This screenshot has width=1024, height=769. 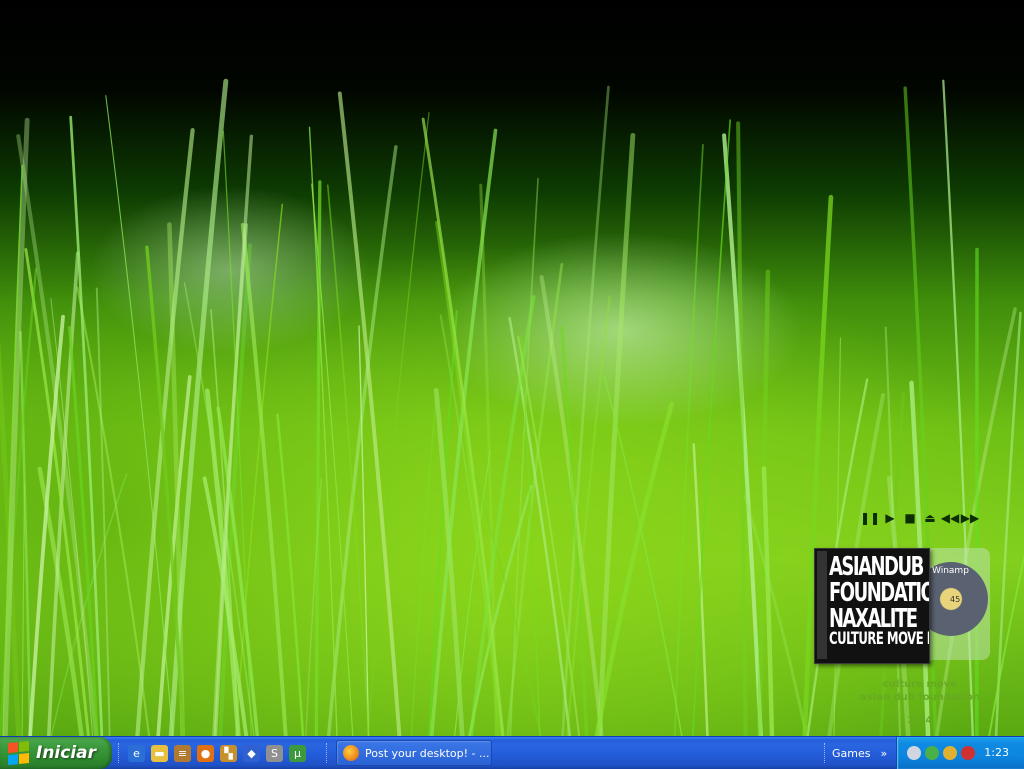 What do you see at coordinates (182, 753) in the screenshot?
I see `winrar-icon: ≡` at bounding box center [182, 753].